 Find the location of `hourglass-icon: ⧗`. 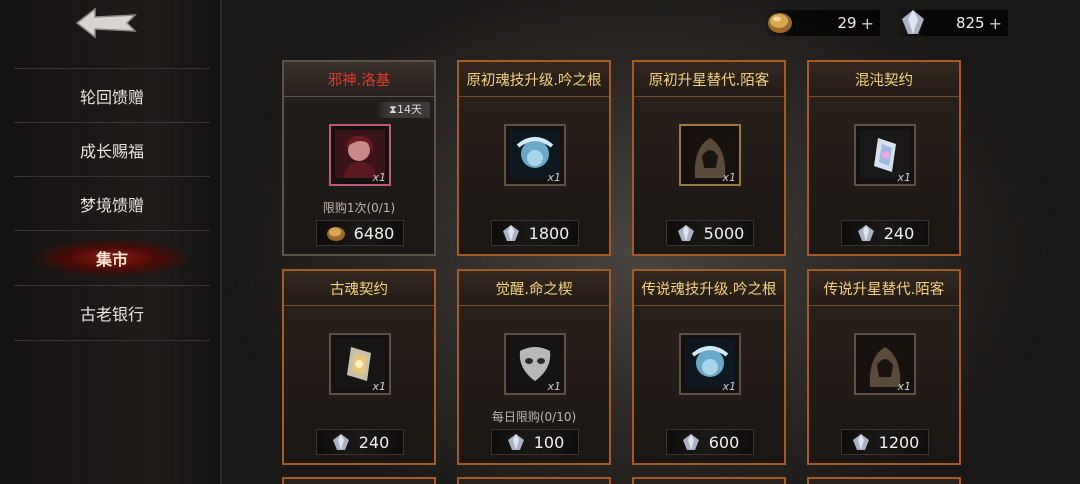

hourglass-icon: ⧗ is located at coordinates (393, 109).